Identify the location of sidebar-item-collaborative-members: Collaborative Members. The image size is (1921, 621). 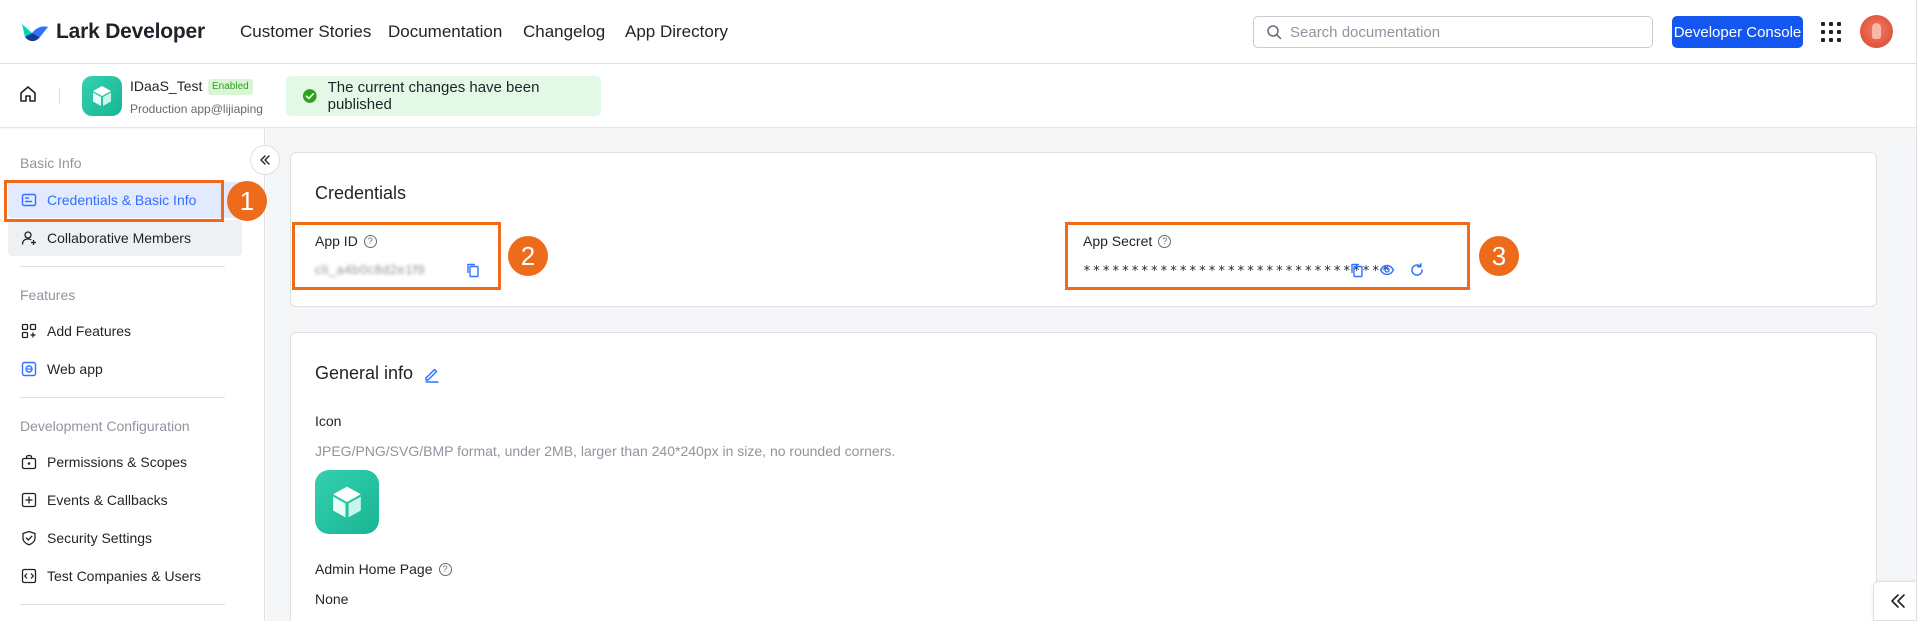
(125, 238).